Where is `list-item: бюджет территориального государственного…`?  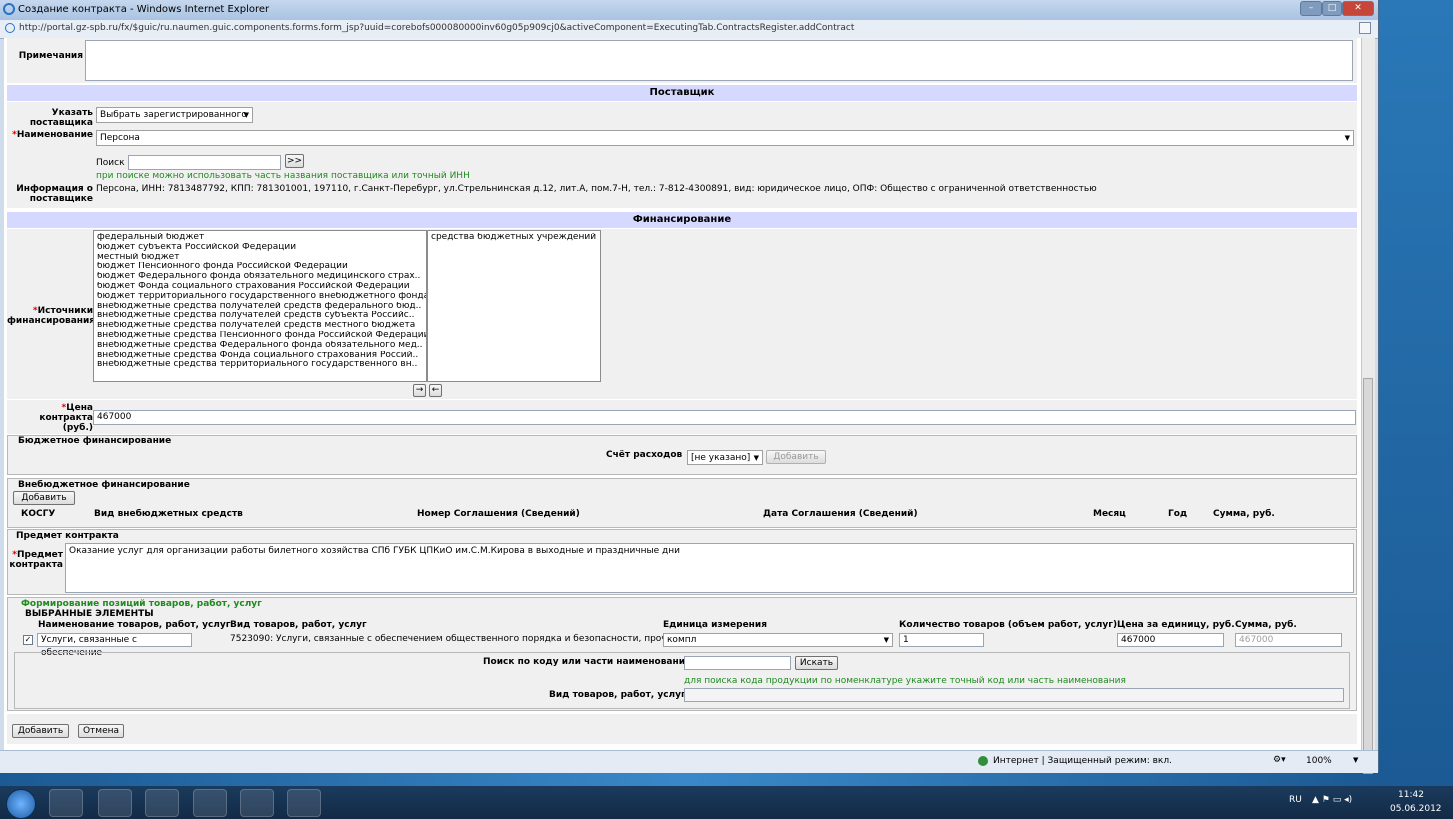 list-item: бюджет территориального государственного… is located at coordinates (261, 297).